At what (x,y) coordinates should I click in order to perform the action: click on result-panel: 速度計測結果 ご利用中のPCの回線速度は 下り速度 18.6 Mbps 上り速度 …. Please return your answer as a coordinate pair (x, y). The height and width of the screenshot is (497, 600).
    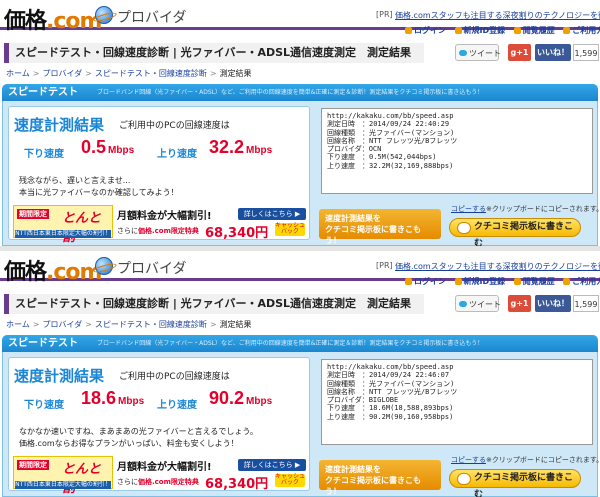
    Looking at the image, I should click on (159, 426).